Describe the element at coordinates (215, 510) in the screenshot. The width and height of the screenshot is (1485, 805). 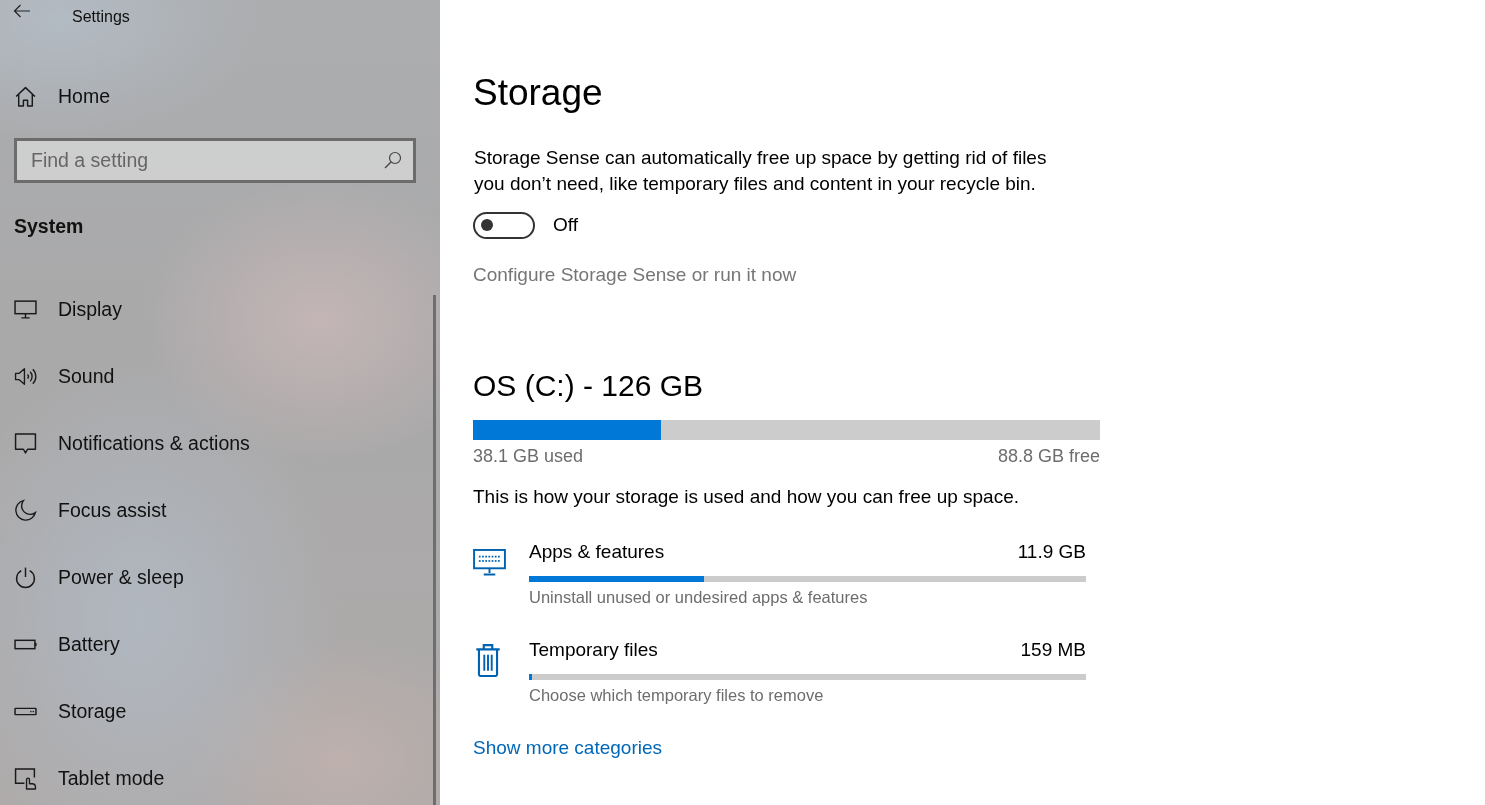
I see `sidebar-item: Focus assist` at that location.